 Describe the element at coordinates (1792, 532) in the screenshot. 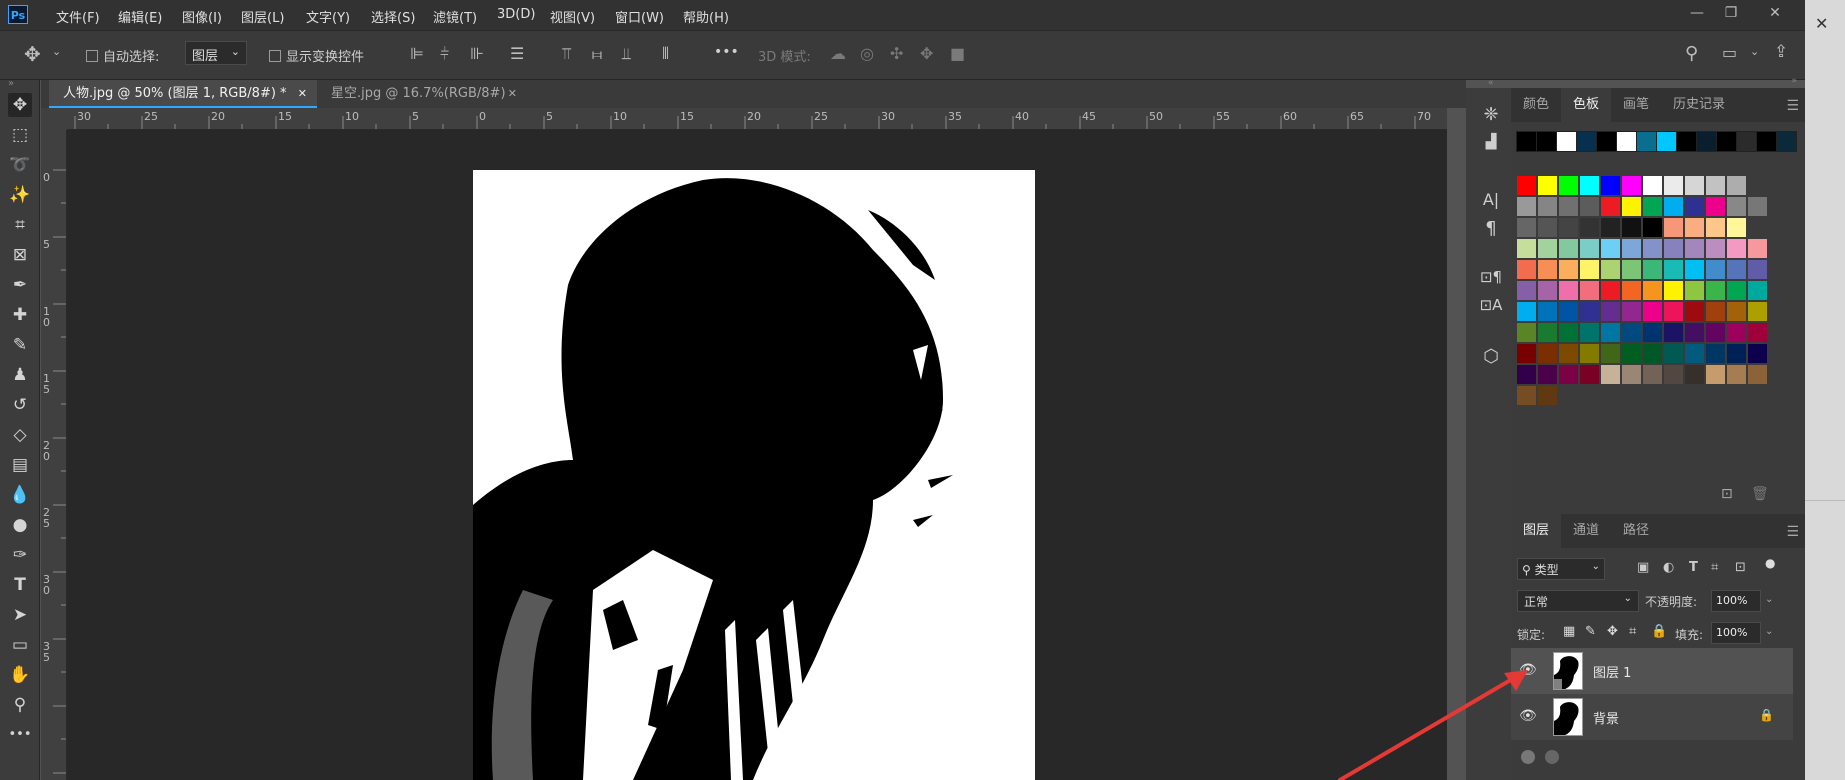

I see `panel-menu-icon: ☰` at that location.